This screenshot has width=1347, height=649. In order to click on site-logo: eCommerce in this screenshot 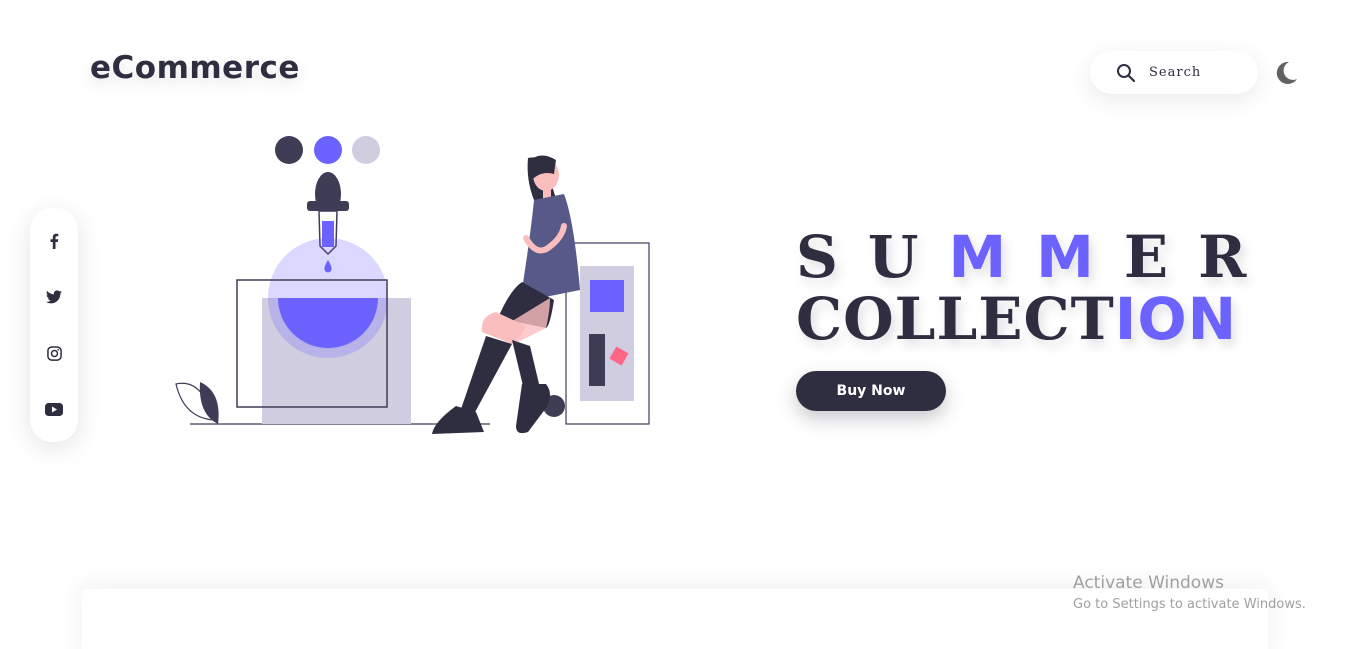, I will do `click(195, 68)`.